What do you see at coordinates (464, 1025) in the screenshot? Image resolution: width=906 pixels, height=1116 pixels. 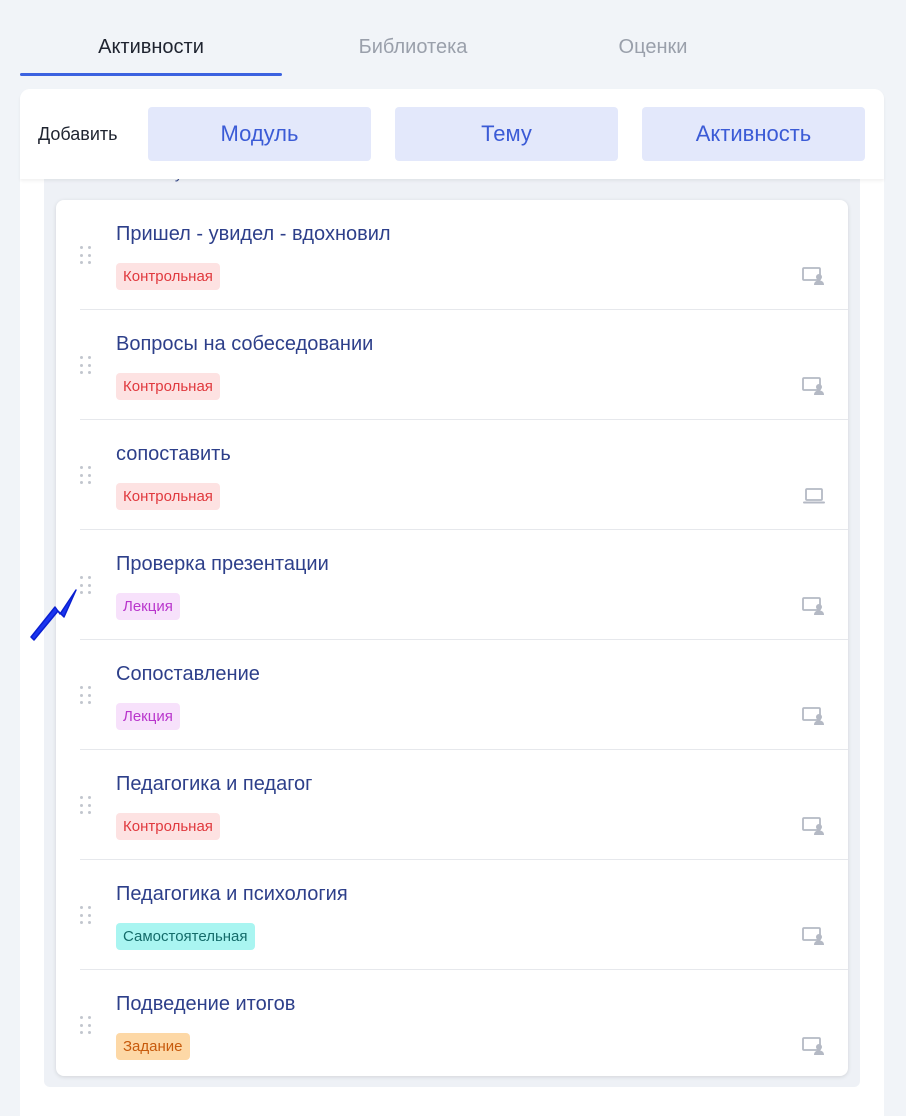 I see `activity-row: Подведение итогов Задание` at bounding box center [464, 1025].